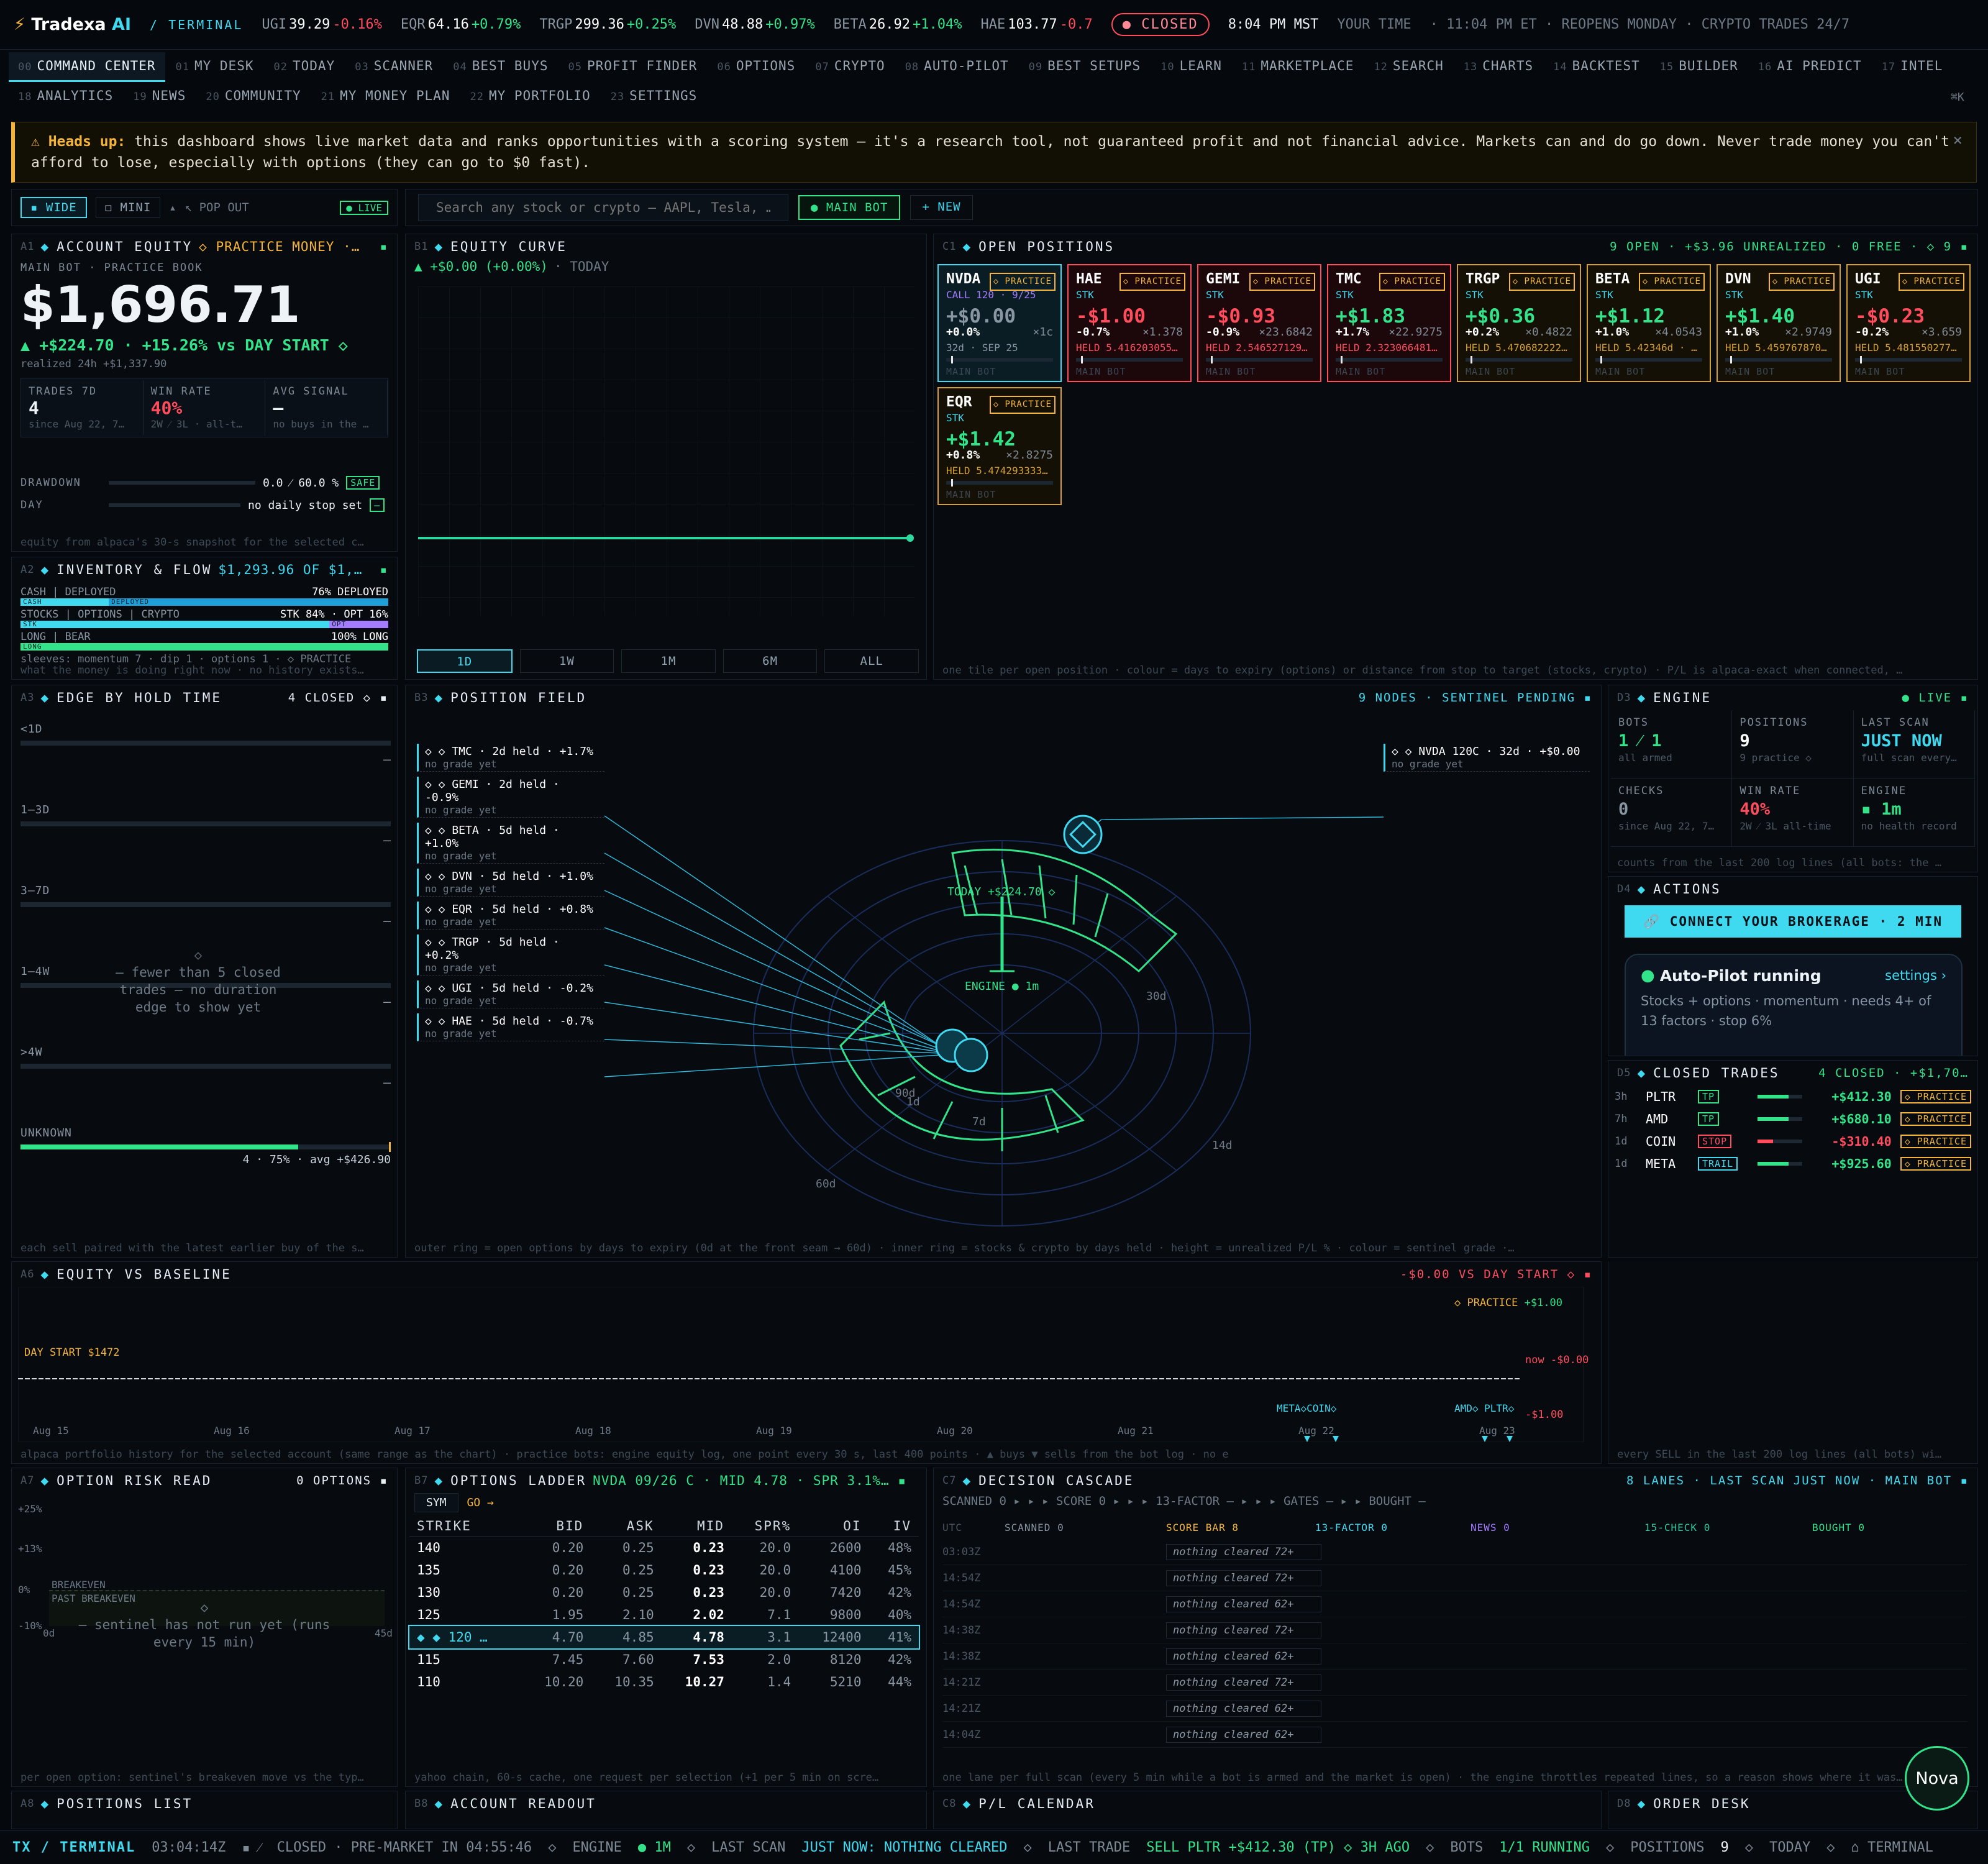 The image size is (1988, 1864). Describe the element at coordinates (754, 24) in the screenshot. I see `ticker-item: DVN 48.88 +0.97%` at that location.